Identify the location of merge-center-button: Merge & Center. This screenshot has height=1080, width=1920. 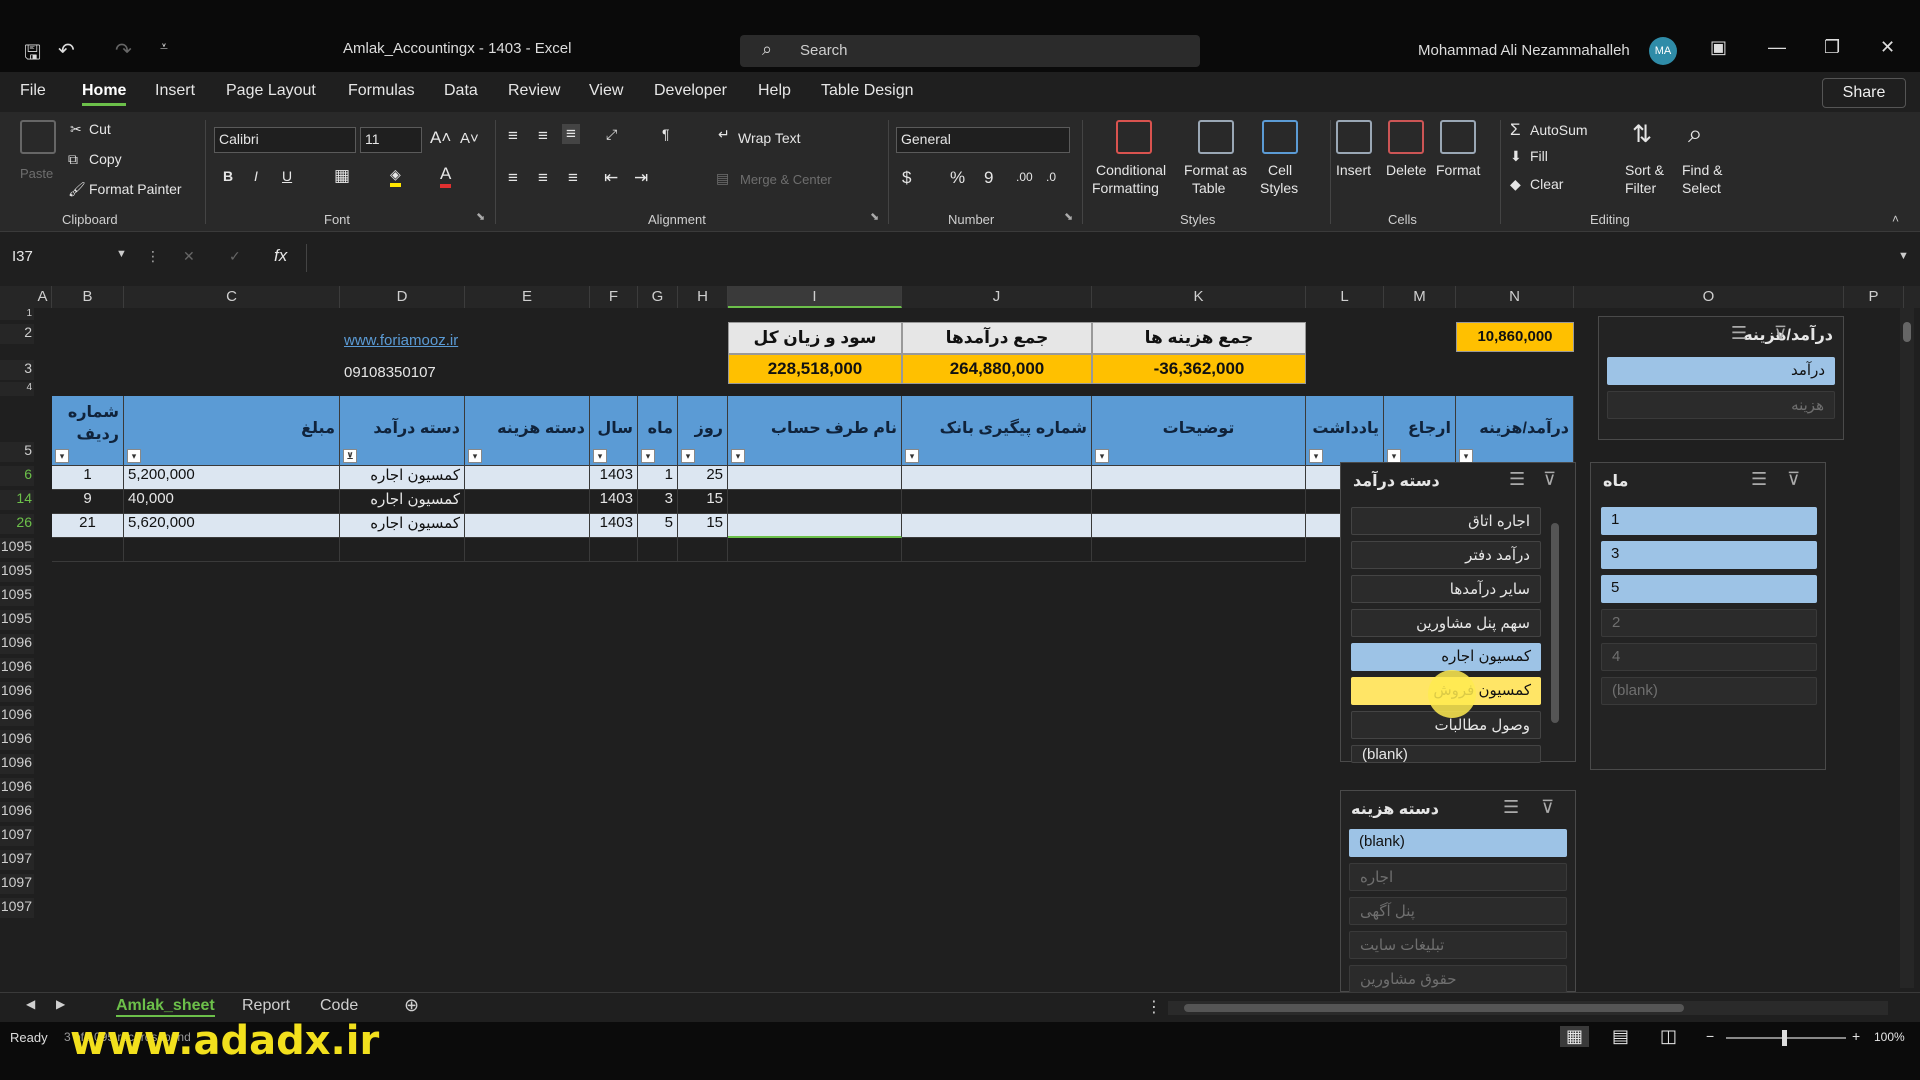
(786, 179).